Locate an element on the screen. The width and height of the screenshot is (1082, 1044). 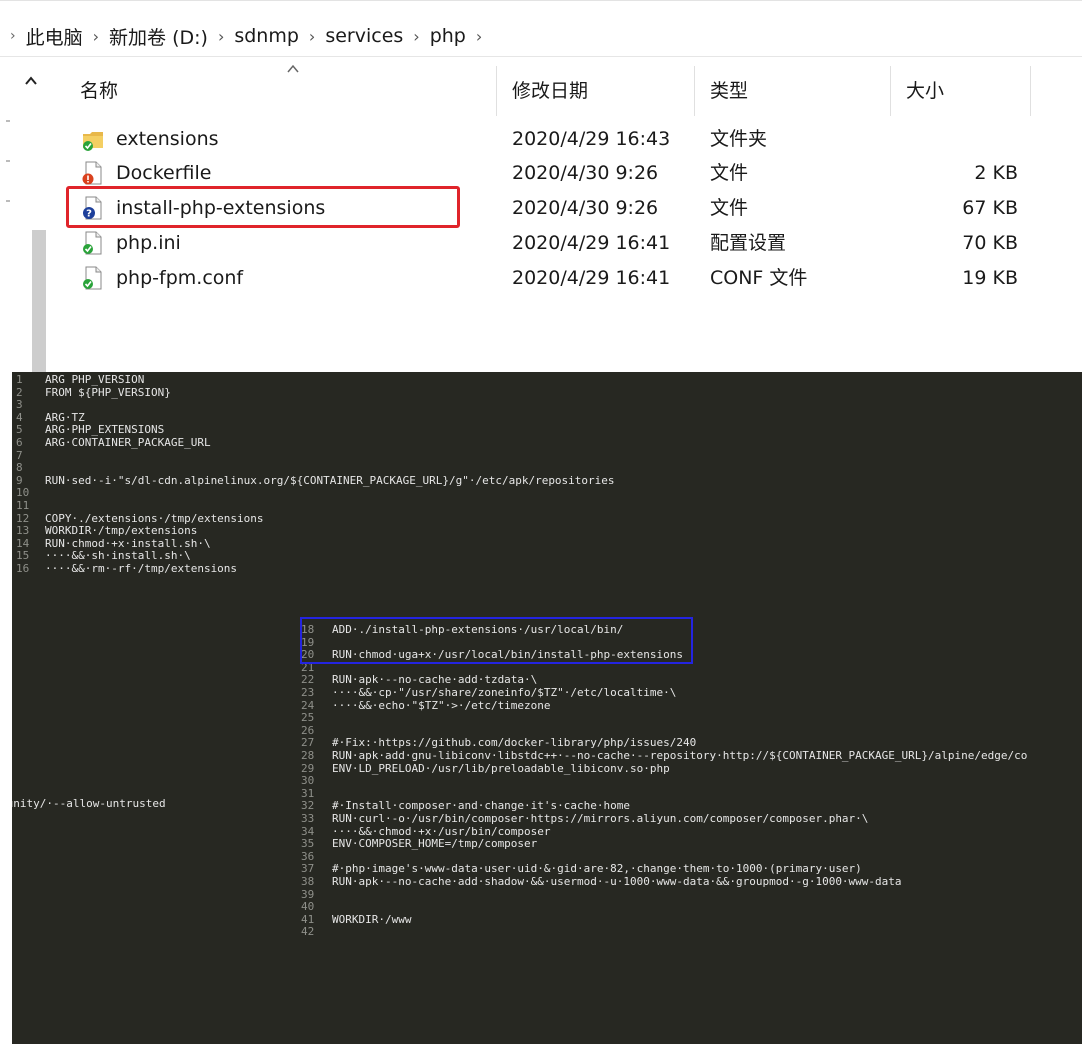
line-number: 1 is located at coordinates (19, 379).